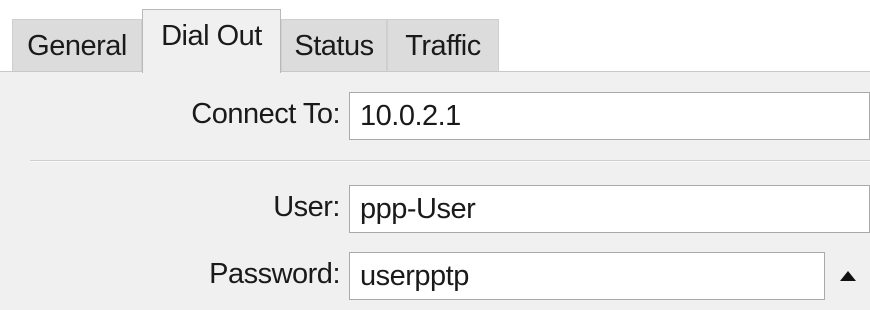  I want to click on tab-traffic: Traffic, so click(443, 45).